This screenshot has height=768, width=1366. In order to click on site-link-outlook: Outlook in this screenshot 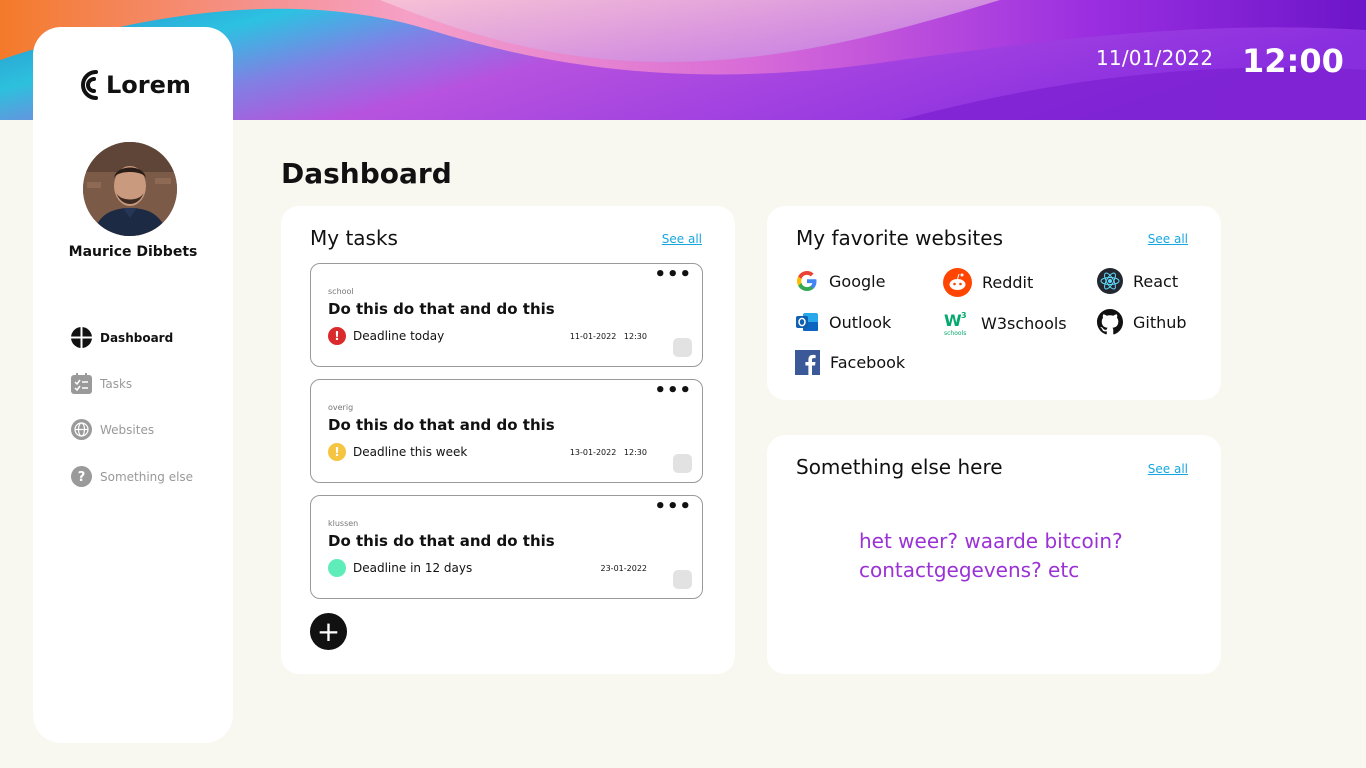, I will do `click(843, 322)`.